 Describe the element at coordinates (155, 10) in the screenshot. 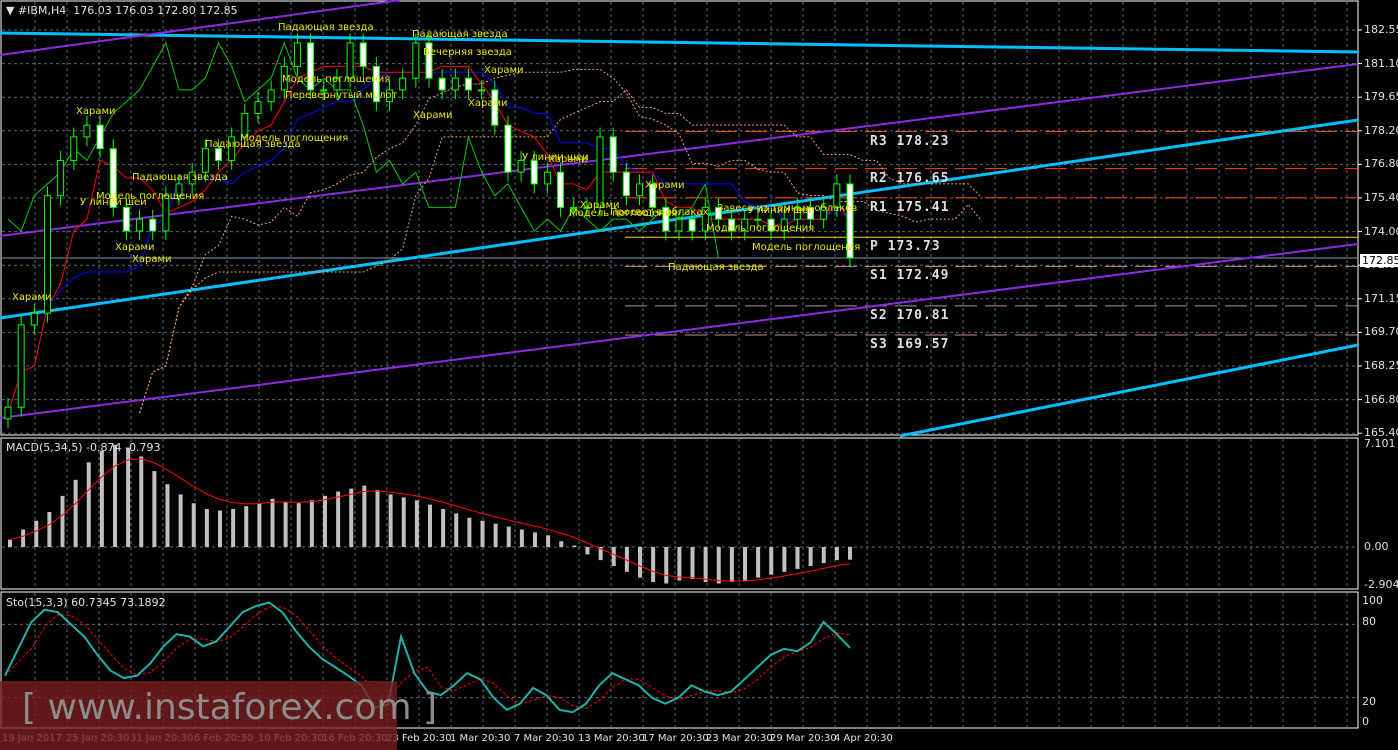

I see `ohlc-values: 176.03 176.03 172.80 172.85` at that location.